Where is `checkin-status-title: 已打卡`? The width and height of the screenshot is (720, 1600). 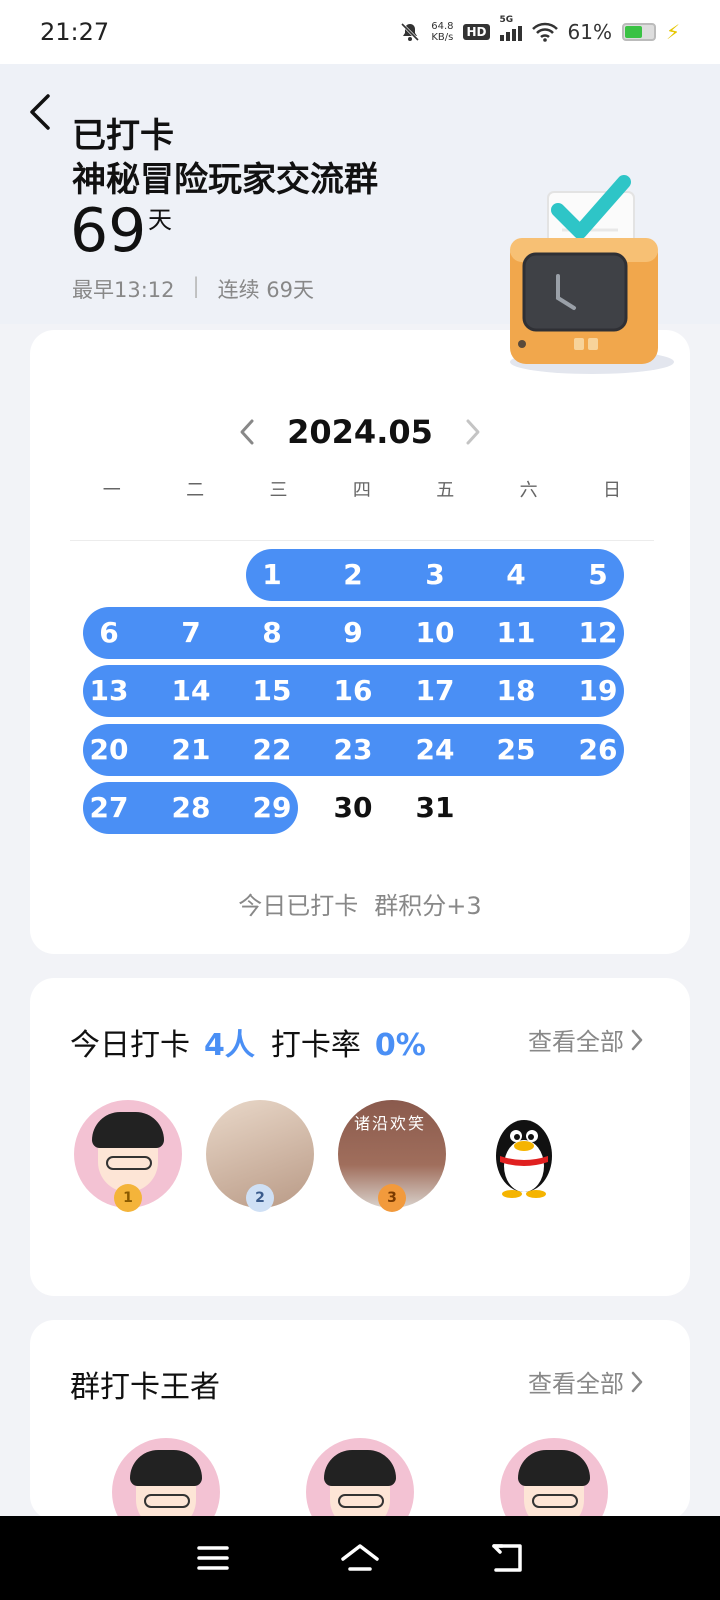
checkin-status-title: 已打卡 is located at coordinates (123, 136).